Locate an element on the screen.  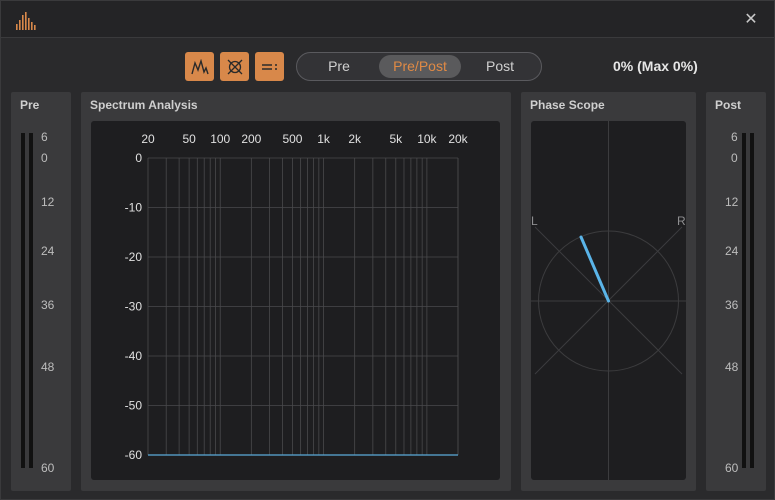
title-bar: ✕ is located at coordinates (387, 19).